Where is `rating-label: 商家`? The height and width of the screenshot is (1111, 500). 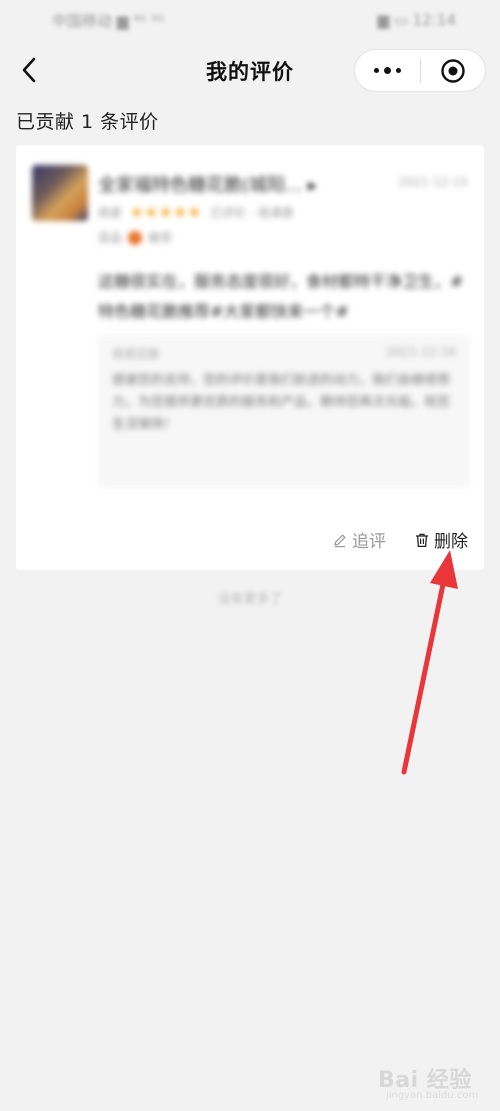
rating-label: 商家 is located at coordinates (110, 212).